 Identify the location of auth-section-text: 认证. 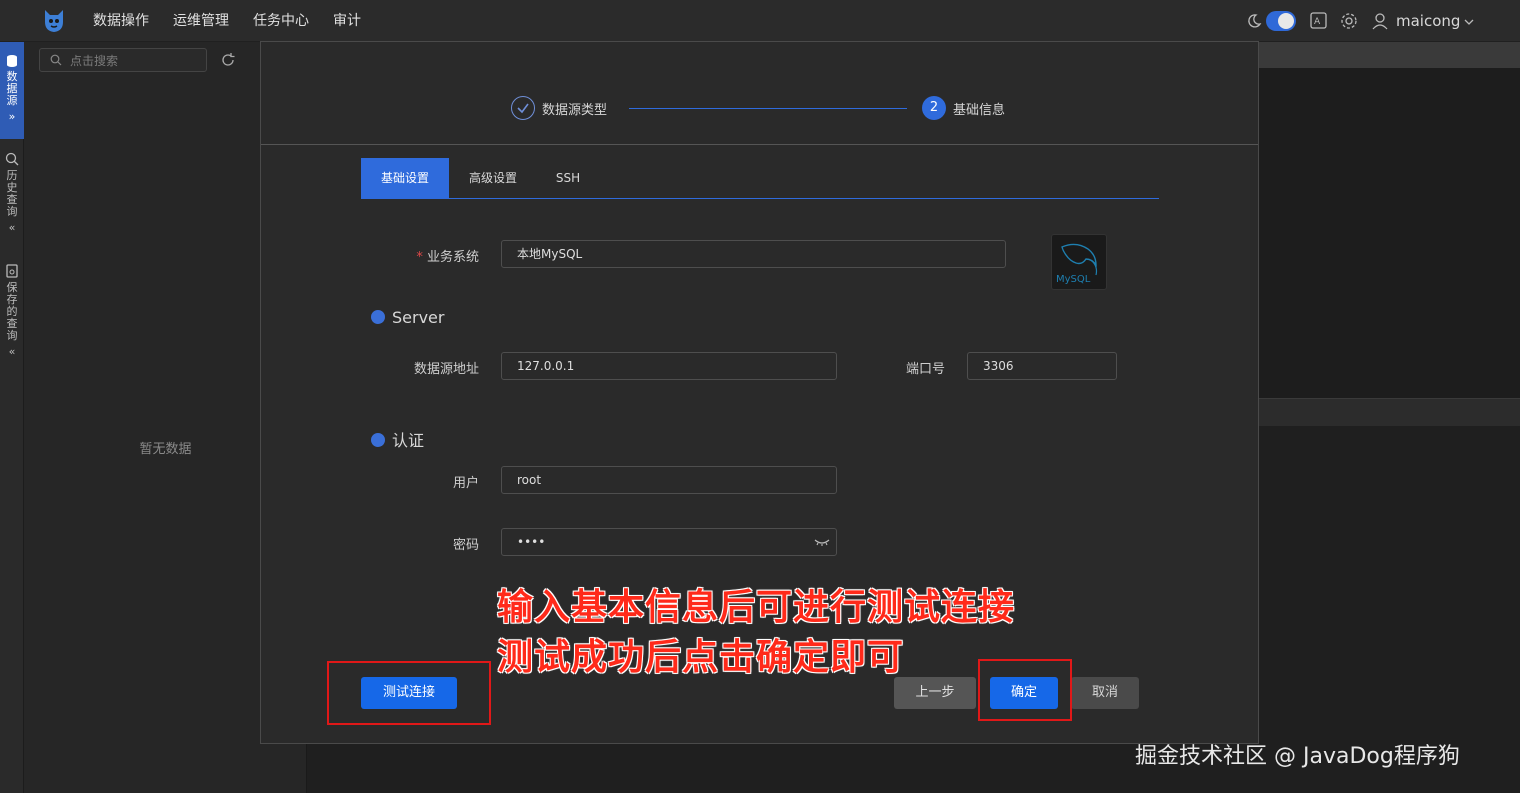
(408, 440).